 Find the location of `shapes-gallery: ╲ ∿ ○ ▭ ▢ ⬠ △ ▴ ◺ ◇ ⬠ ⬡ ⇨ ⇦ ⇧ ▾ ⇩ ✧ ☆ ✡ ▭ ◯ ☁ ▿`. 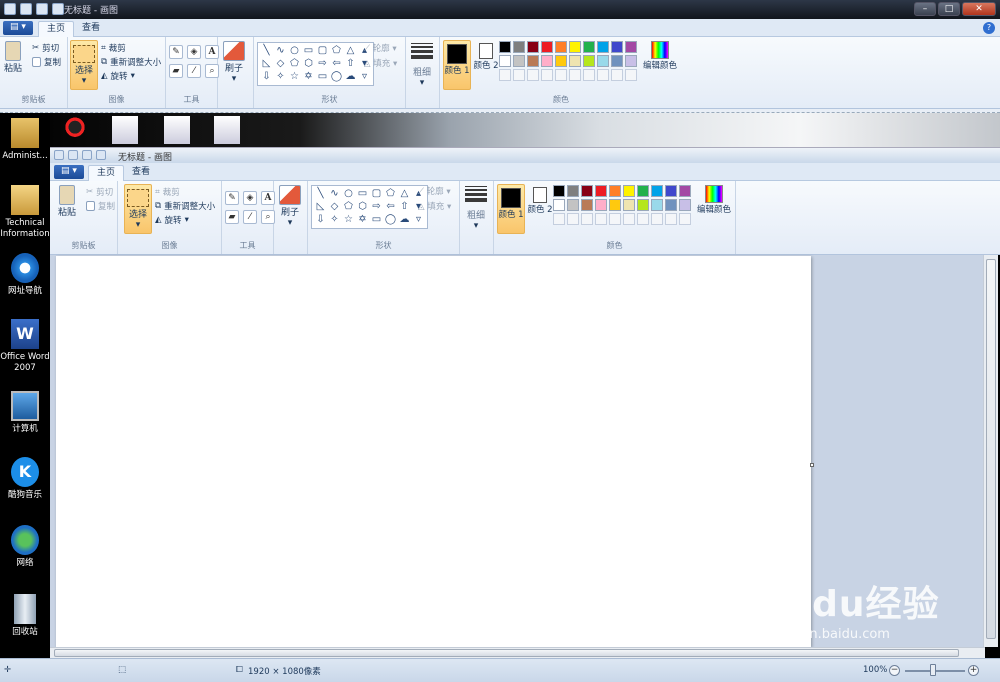

shapes-gallery: ╲ ∿ ○ ▭ ▢ ⬠ △ ▴ ◺ ◇ ⬠ ⬡ ⇨ ⇦ ⇧ ▾ ⇩ ✧ ☆ ✡ ▭ ◯ ☁ ▿ is located at coordinates (315, 64).